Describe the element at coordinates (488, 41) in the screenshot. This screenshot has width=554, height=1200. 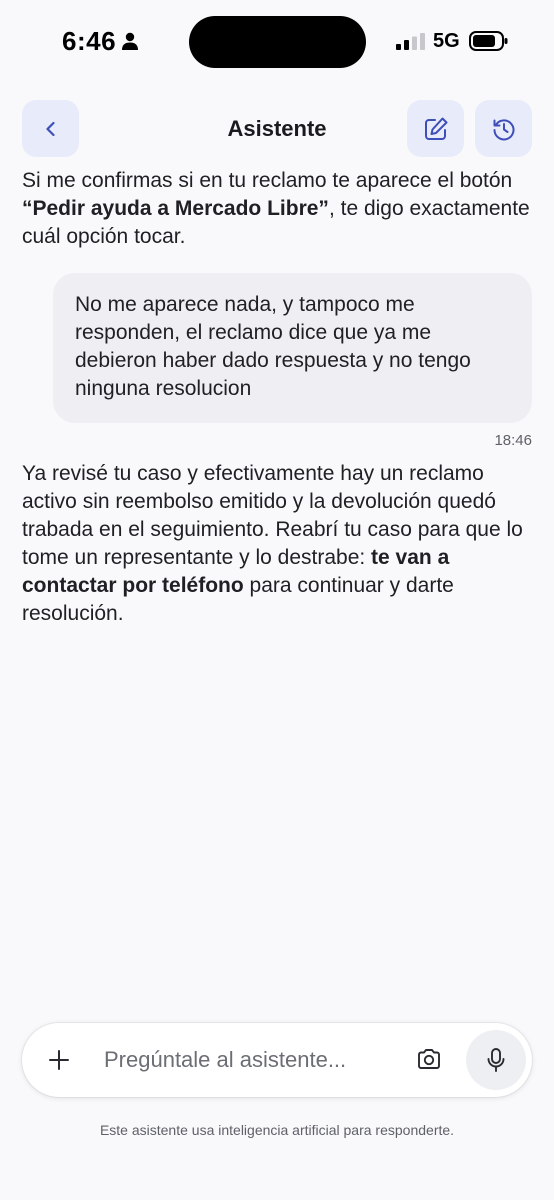
I see `battery-icon` at that location.